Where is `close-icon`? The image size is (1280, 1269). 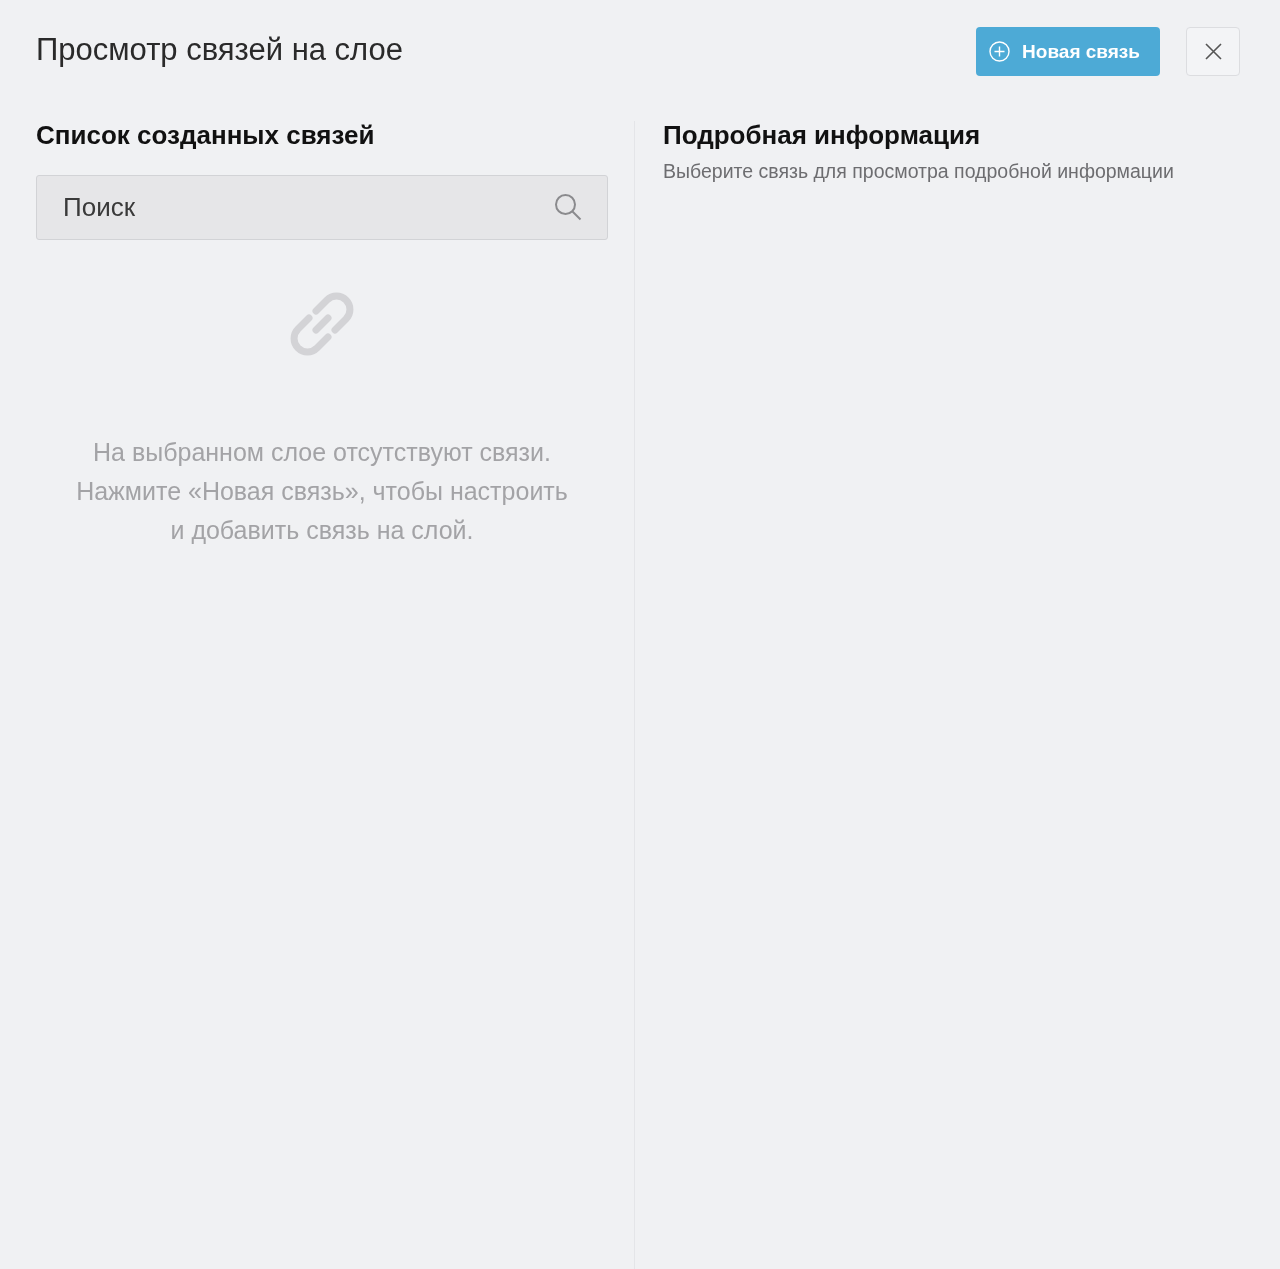 close-icon is located at coordinates (1213, 51).